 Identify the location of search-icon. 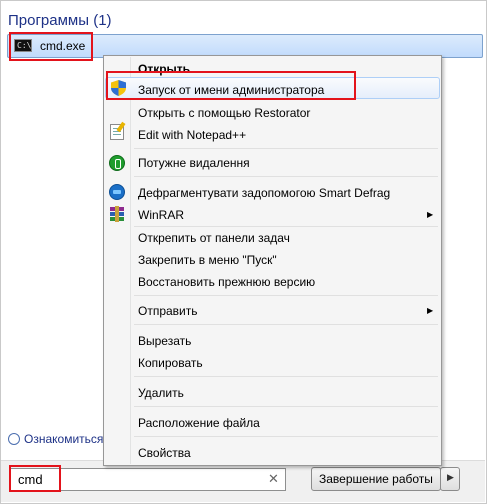
(14, 439).